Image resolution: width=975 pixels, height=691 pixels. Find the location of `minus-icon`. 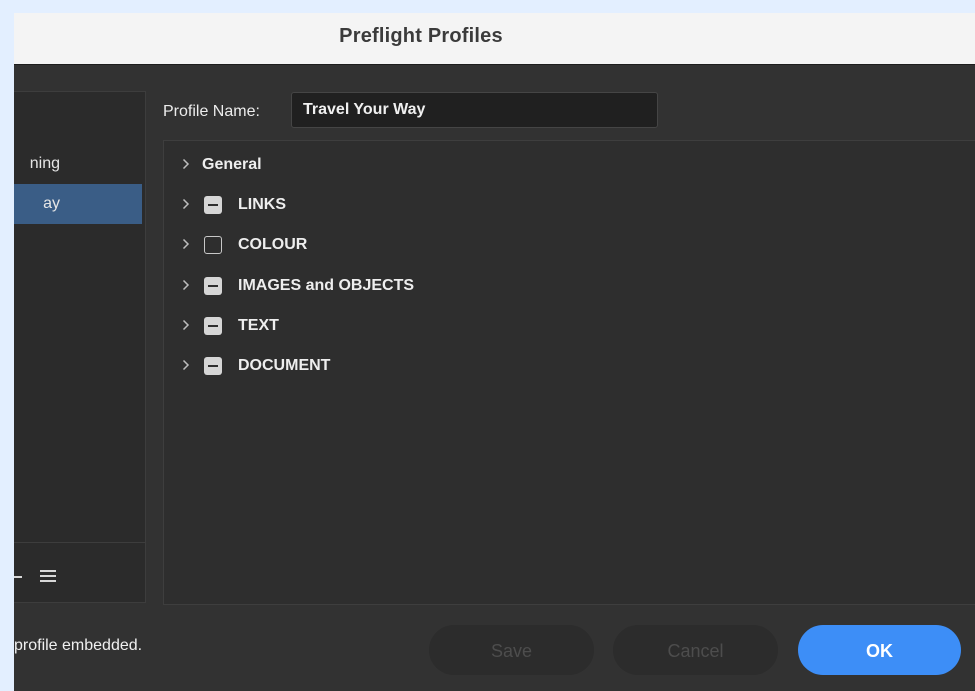

minus-icon is located at coordinates (18, 577).